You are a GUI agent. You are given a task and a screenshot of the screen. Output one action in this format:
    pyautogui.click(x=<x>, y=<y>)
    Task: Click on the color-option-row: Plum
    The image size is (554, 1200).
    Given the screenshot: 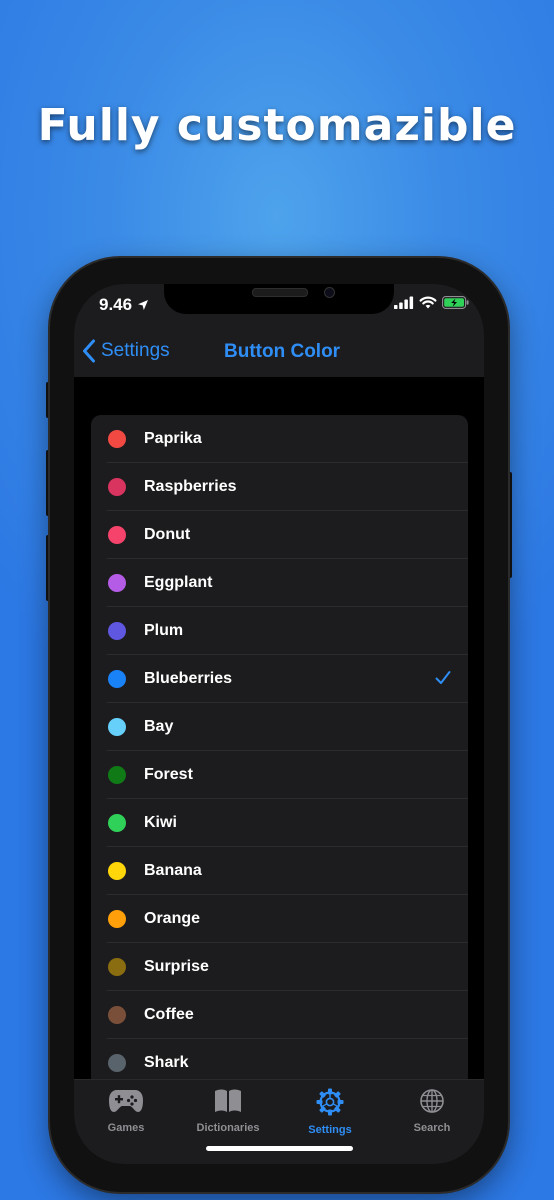 What is the action you would take?
    pyautogui.click(x=279, y=631)
    